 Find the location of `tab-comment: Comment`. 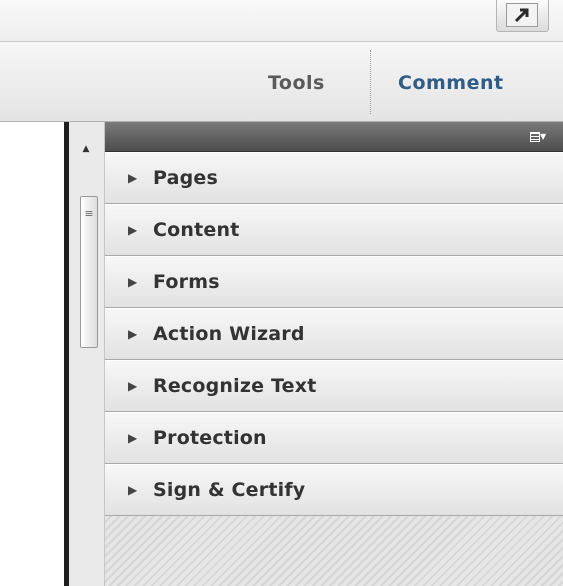

tab-comment: Comment is located at coordinates (451, 83).